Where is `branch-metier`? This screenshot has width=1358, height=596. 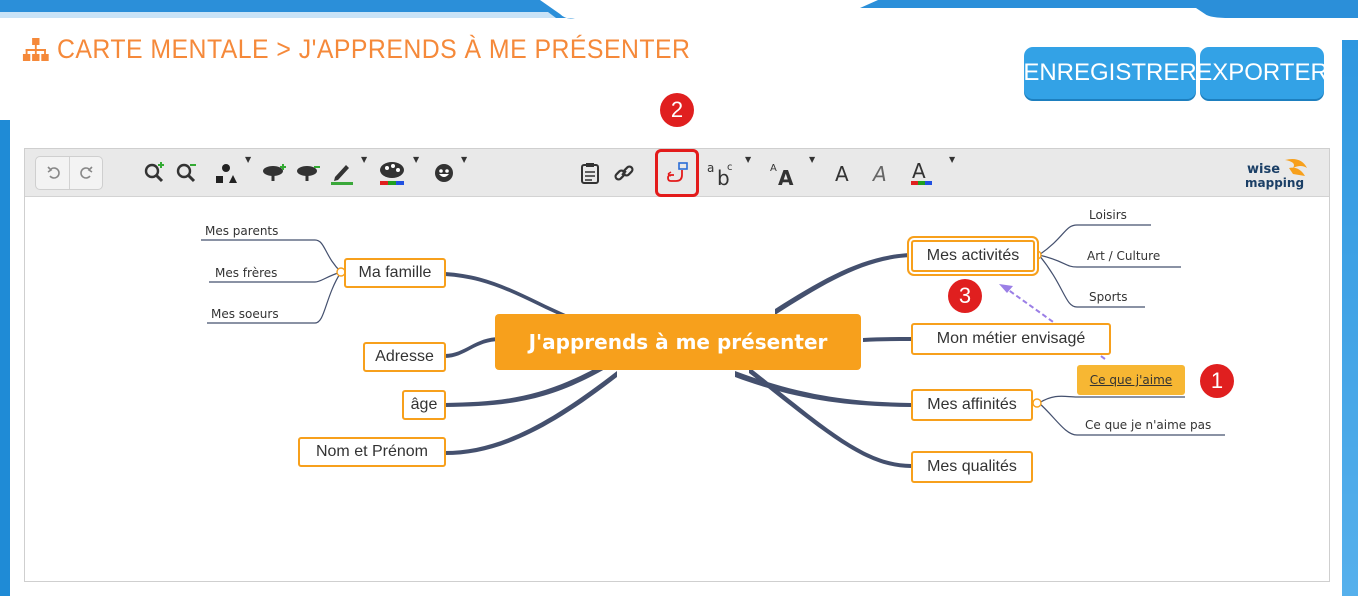 branch-metier is located at coordinates (887, 339).